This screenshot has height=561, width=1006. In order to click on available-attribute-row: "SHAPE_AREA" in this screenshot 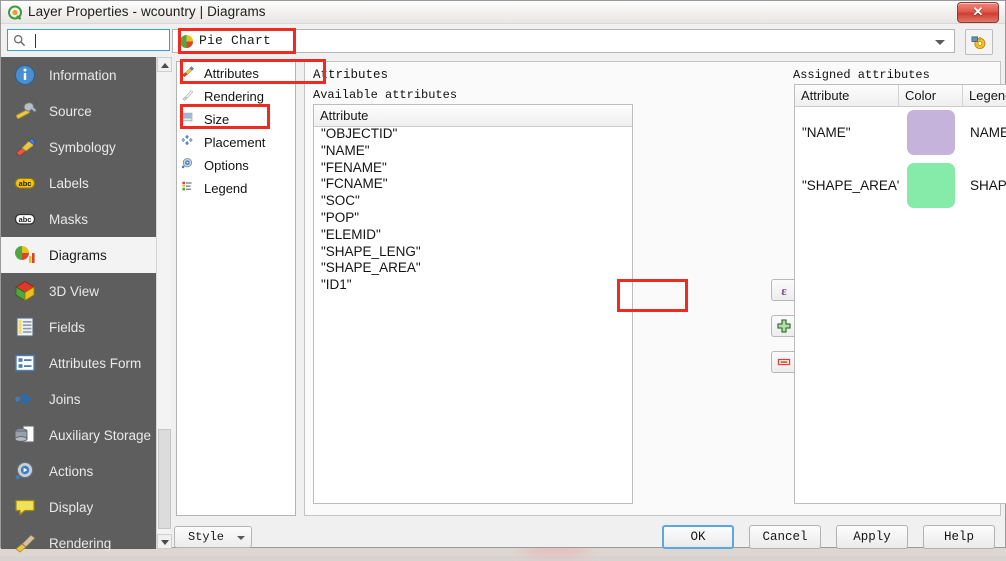, I will do `click(473, 268)`.